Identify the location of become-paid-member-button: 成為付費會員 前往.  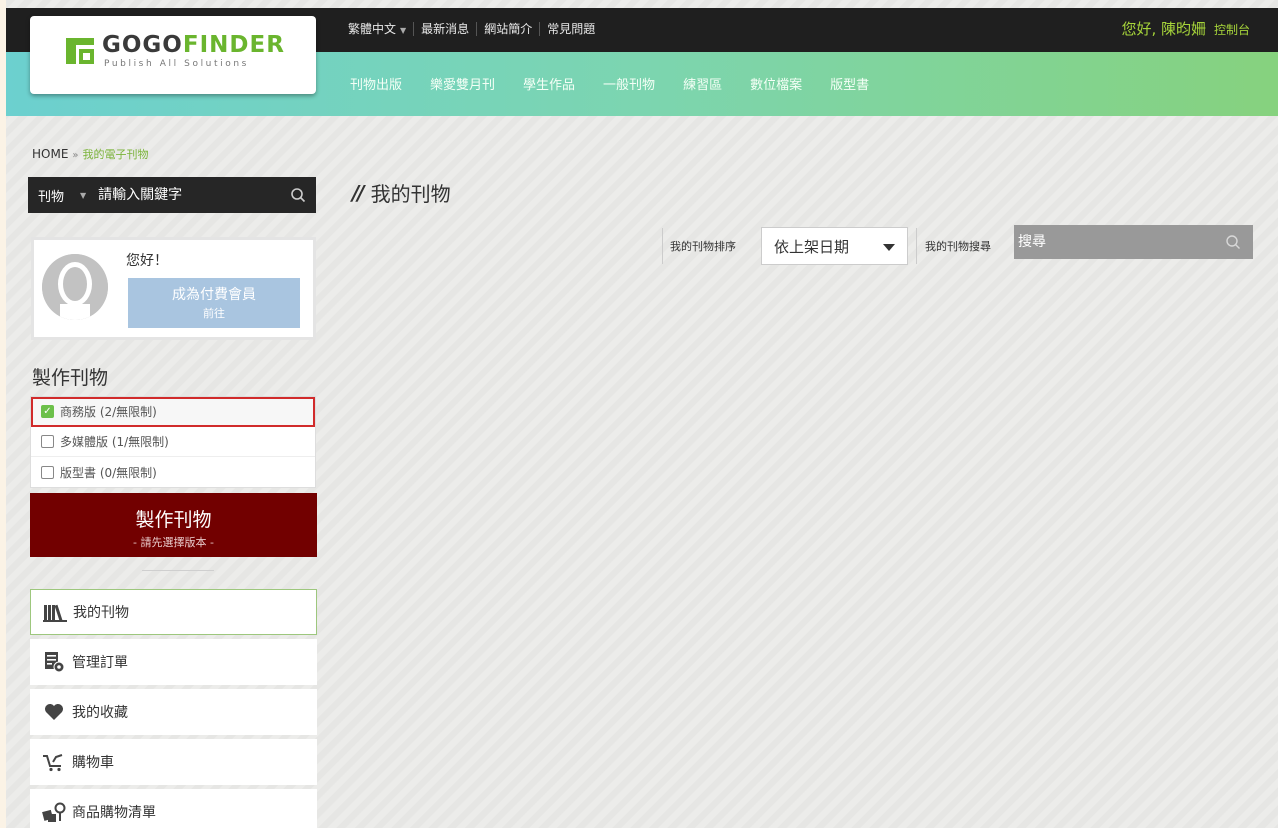
(214, 303).